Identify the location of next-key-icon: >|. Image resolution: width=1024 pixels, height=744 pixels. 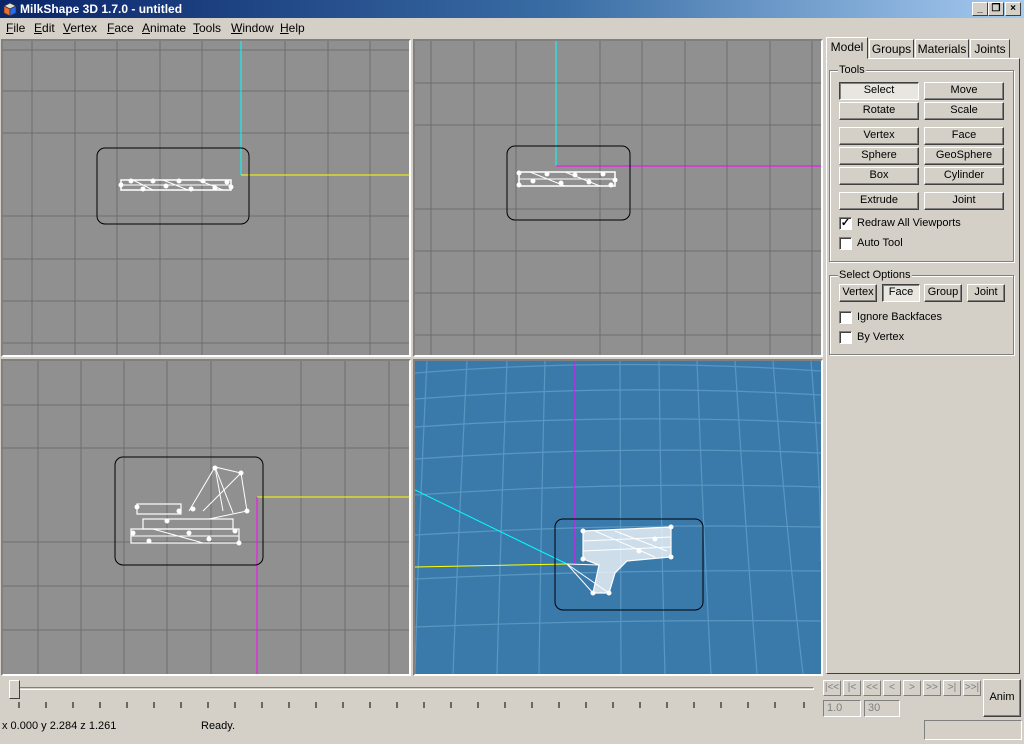
(952, 688).